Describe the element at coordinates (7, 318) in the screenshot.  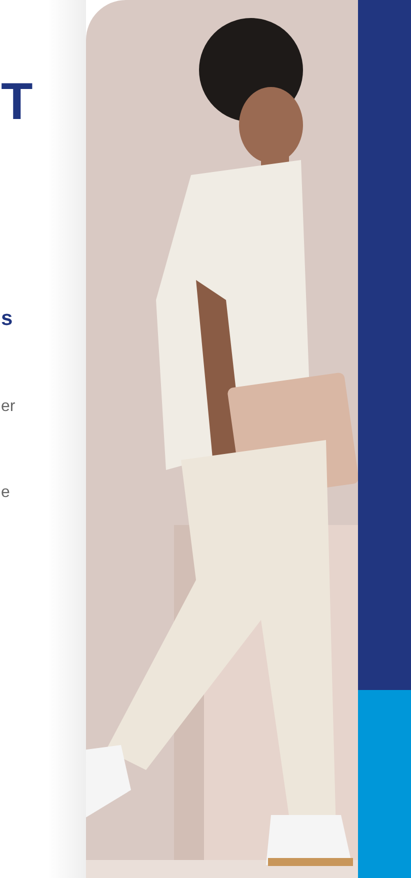
I see `subheading: s` at that location.